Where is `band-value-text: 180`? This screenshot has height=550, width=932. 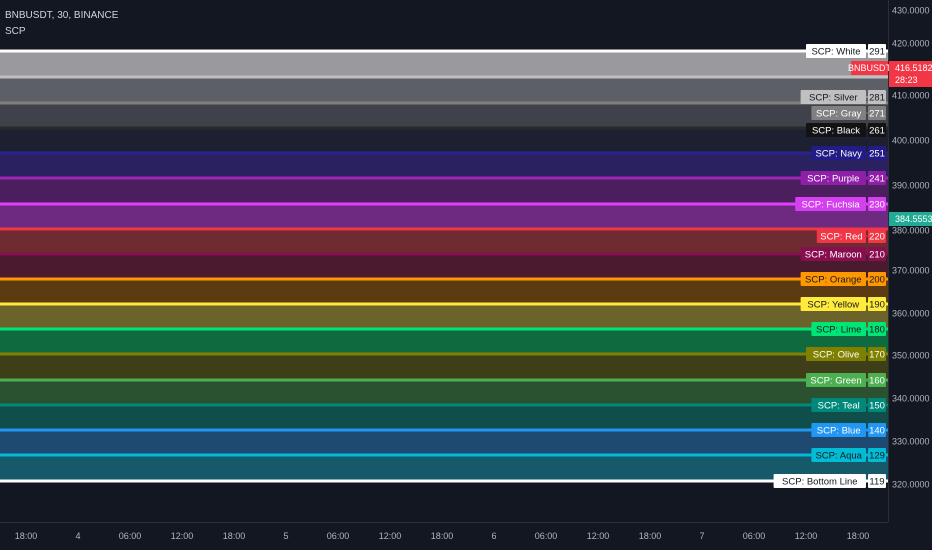
band-value-text: 180 is located at coordinates (877, 330).